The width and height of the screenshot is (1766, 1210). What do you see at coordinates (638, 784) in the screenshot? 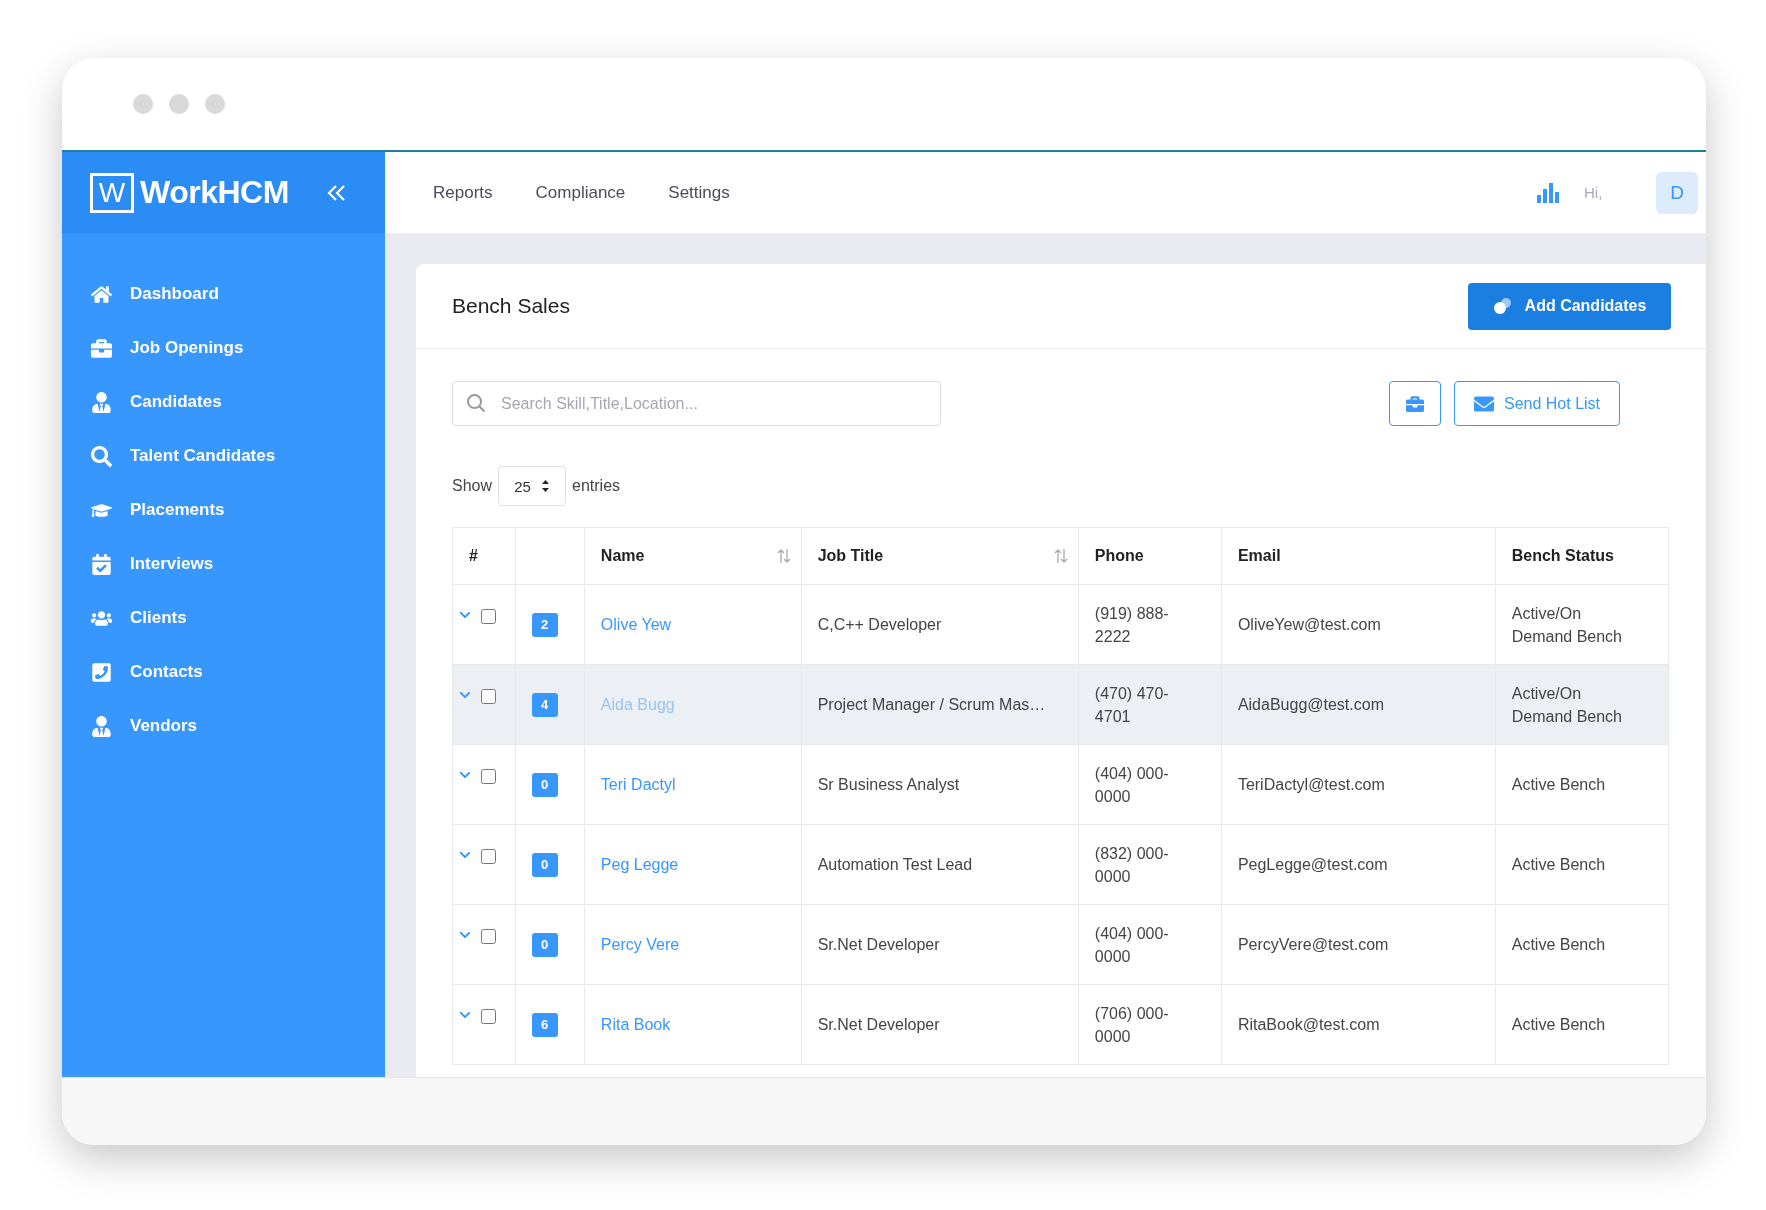
I see `candidate-name-link: Teri Dactyl` at bounding box center [638, 784].